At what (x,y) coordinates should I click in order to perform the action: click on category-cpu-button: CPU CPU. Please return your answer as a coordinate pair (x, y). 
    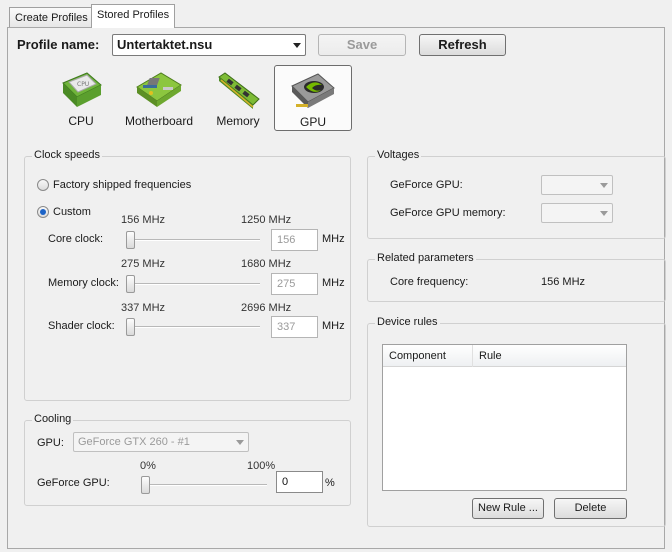
    Looking at the image, I should click on (81, 98).